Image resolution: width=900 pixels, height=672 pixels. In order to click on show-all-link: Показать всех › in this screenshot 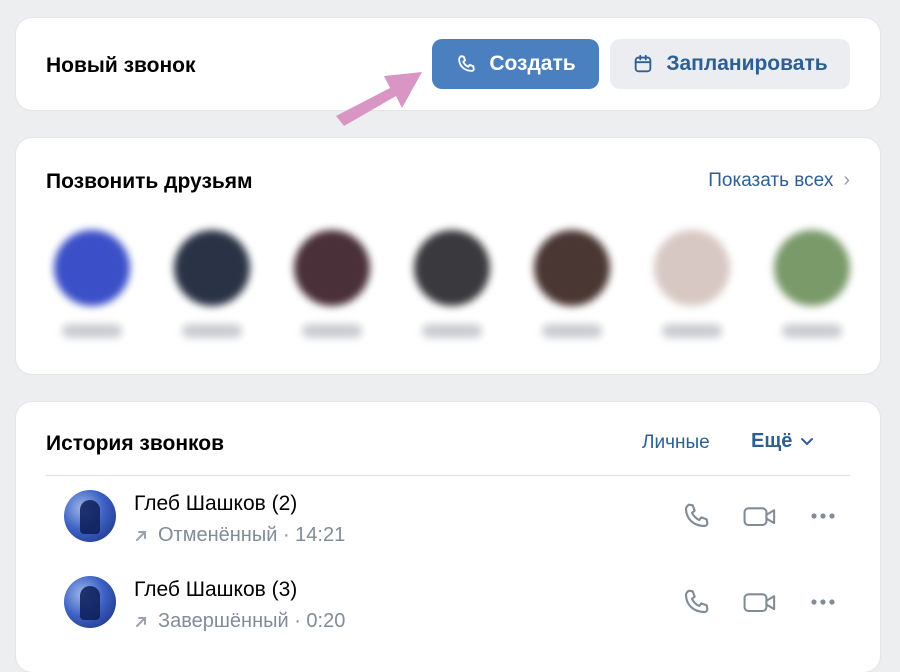, I will do `click(779, 180)`.